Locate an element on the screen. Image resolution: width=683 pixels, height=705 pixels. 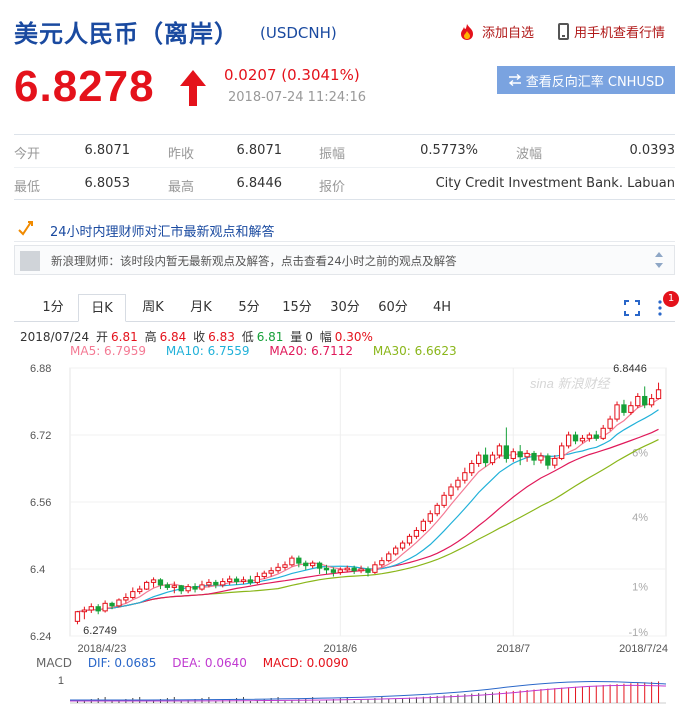
tab-weekly-k: 周K is located at coordinates (153, 308).